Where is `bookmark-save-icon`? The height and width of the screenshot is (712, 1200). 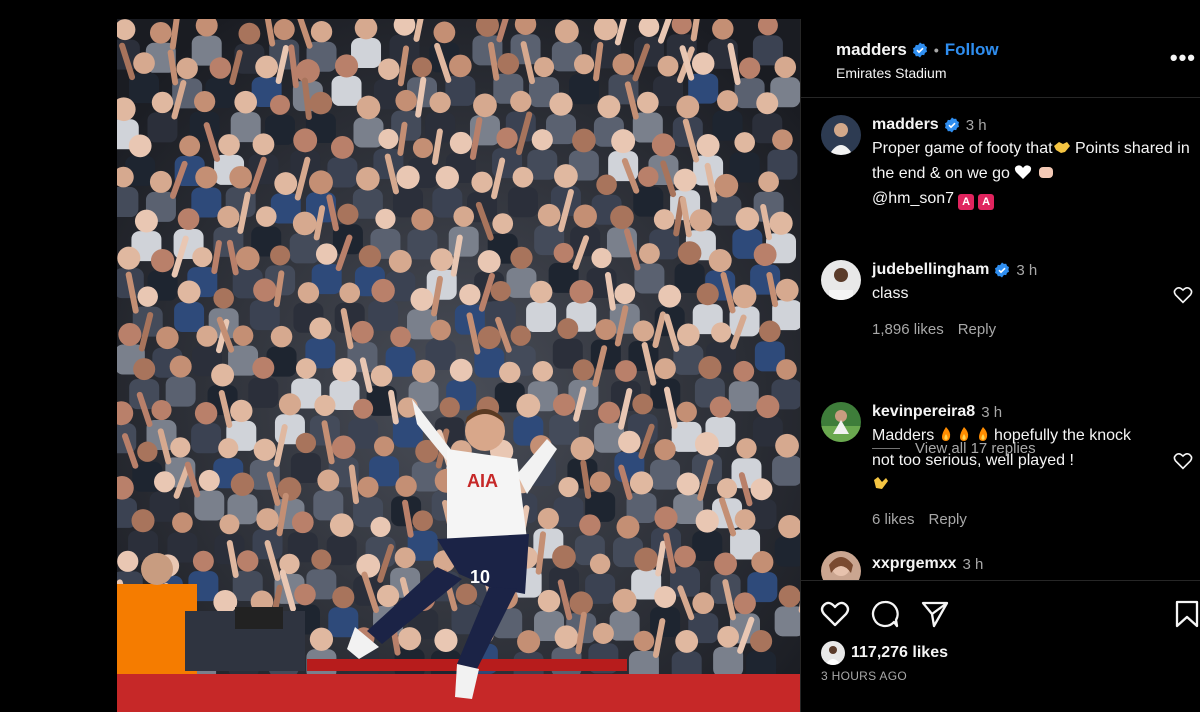
bookmark-save-icon is located at coordinates (1186, 614).